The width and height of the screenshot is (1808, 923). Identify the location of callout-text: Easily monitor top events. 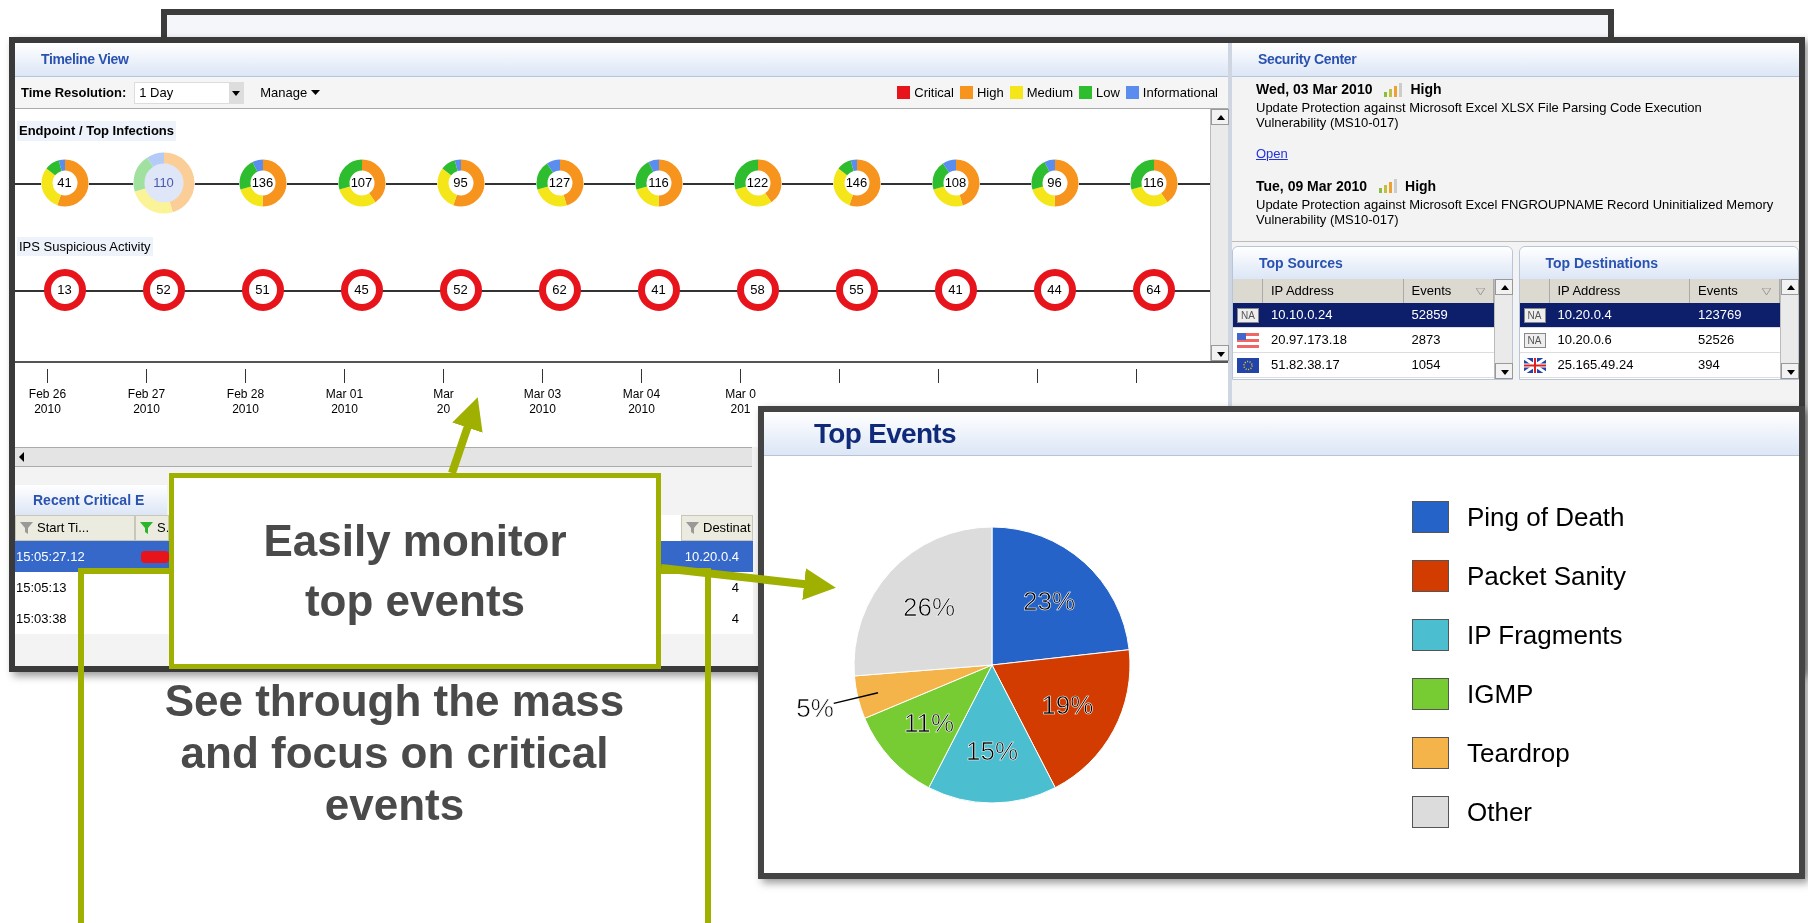
(415, 571).